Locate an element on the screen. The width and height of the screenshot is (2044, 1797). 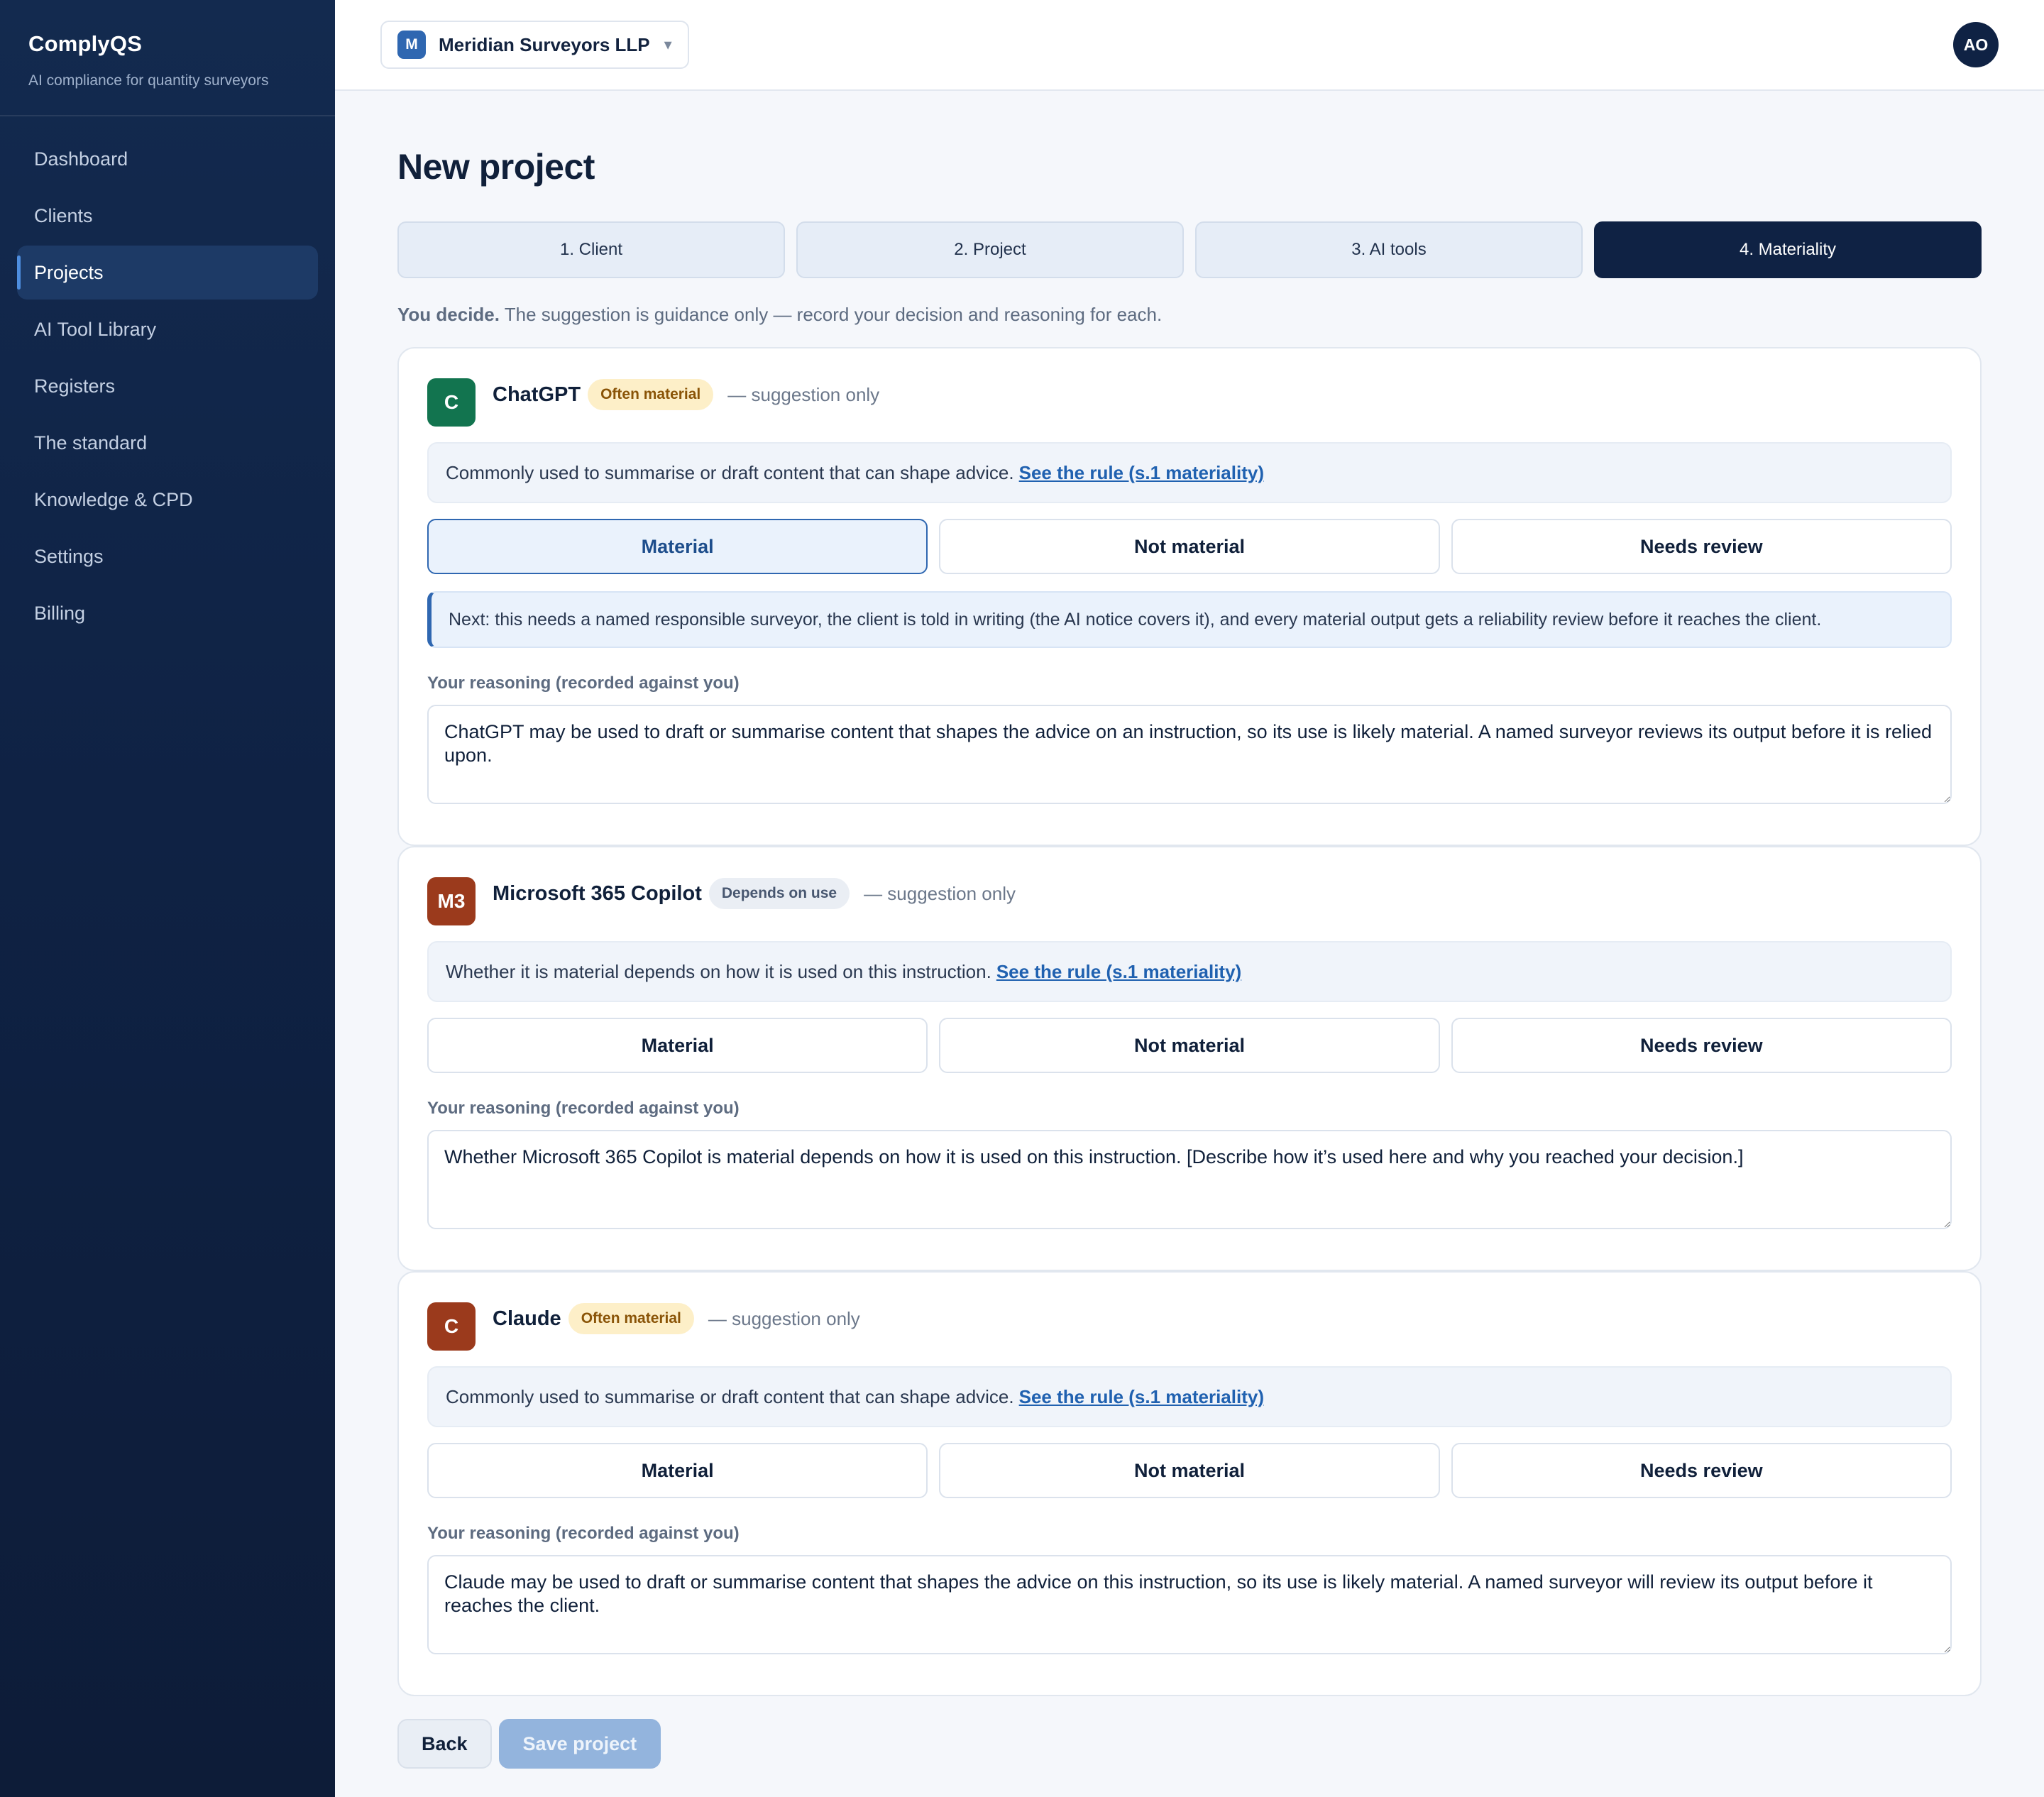
sidebar-item-label: The standard is located at coordinates (91, 443).